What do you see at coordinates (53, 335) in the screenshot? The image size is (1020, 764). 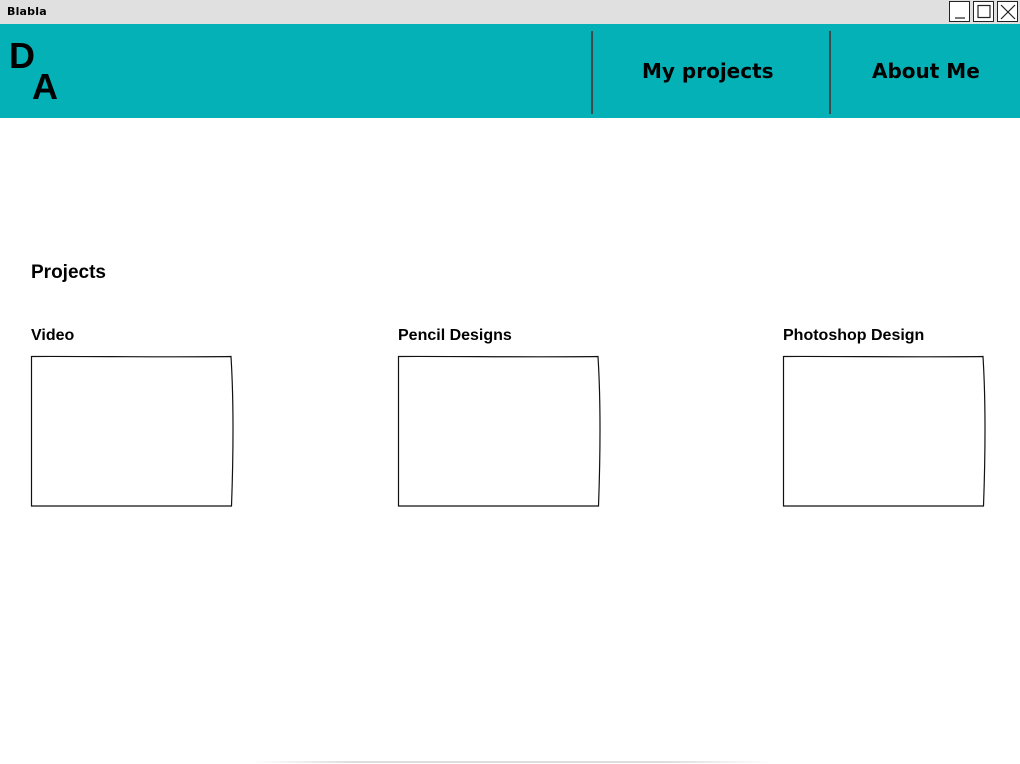 I see `card-label-video: Video` at bounding box center [53, 335].